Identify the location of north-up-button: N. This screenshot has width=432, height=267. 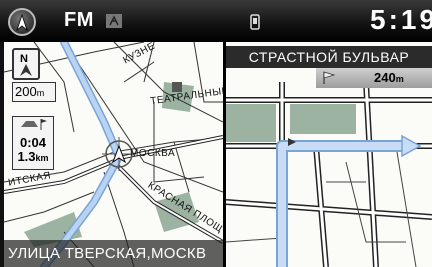
(26, 64).